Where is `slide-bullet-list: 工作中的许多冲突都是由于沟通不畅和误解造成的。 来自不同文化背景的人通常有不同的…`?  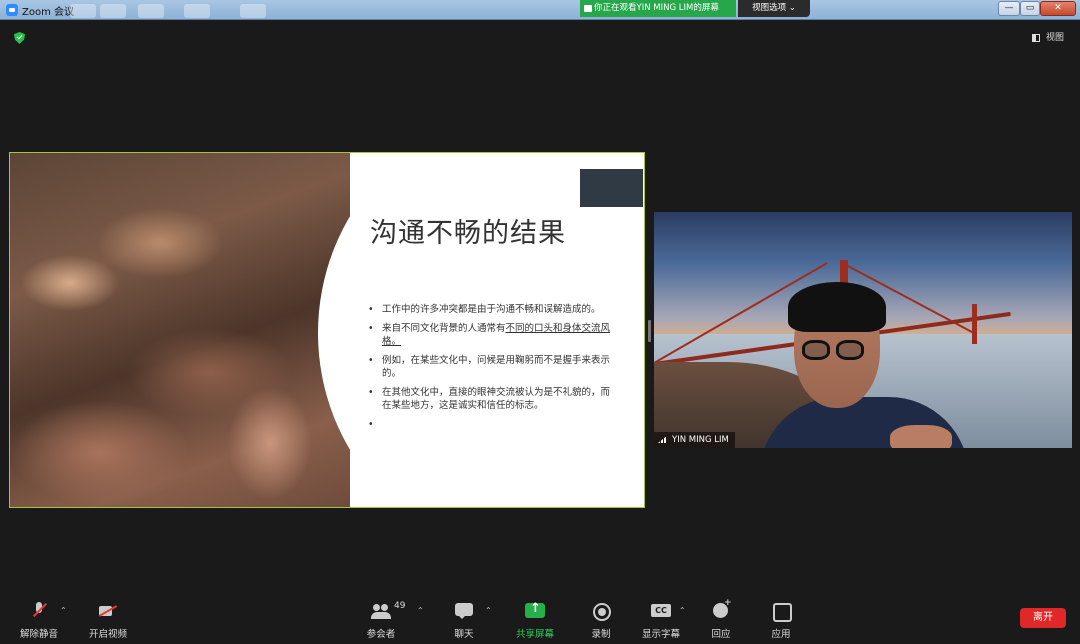
slide-bullet-list: 工作中的许多冲突都是由于沟通不畅和误解造成的。 来自不同文化背景的人通常有不同的… is located at coordinates (493, 367).